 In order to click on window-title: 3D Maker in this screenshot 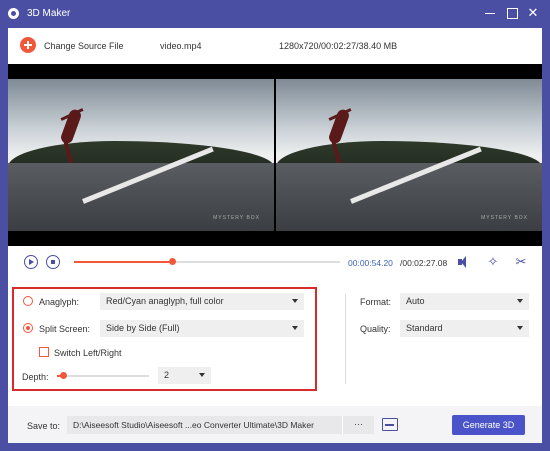, I will do `click(49, 13)`.